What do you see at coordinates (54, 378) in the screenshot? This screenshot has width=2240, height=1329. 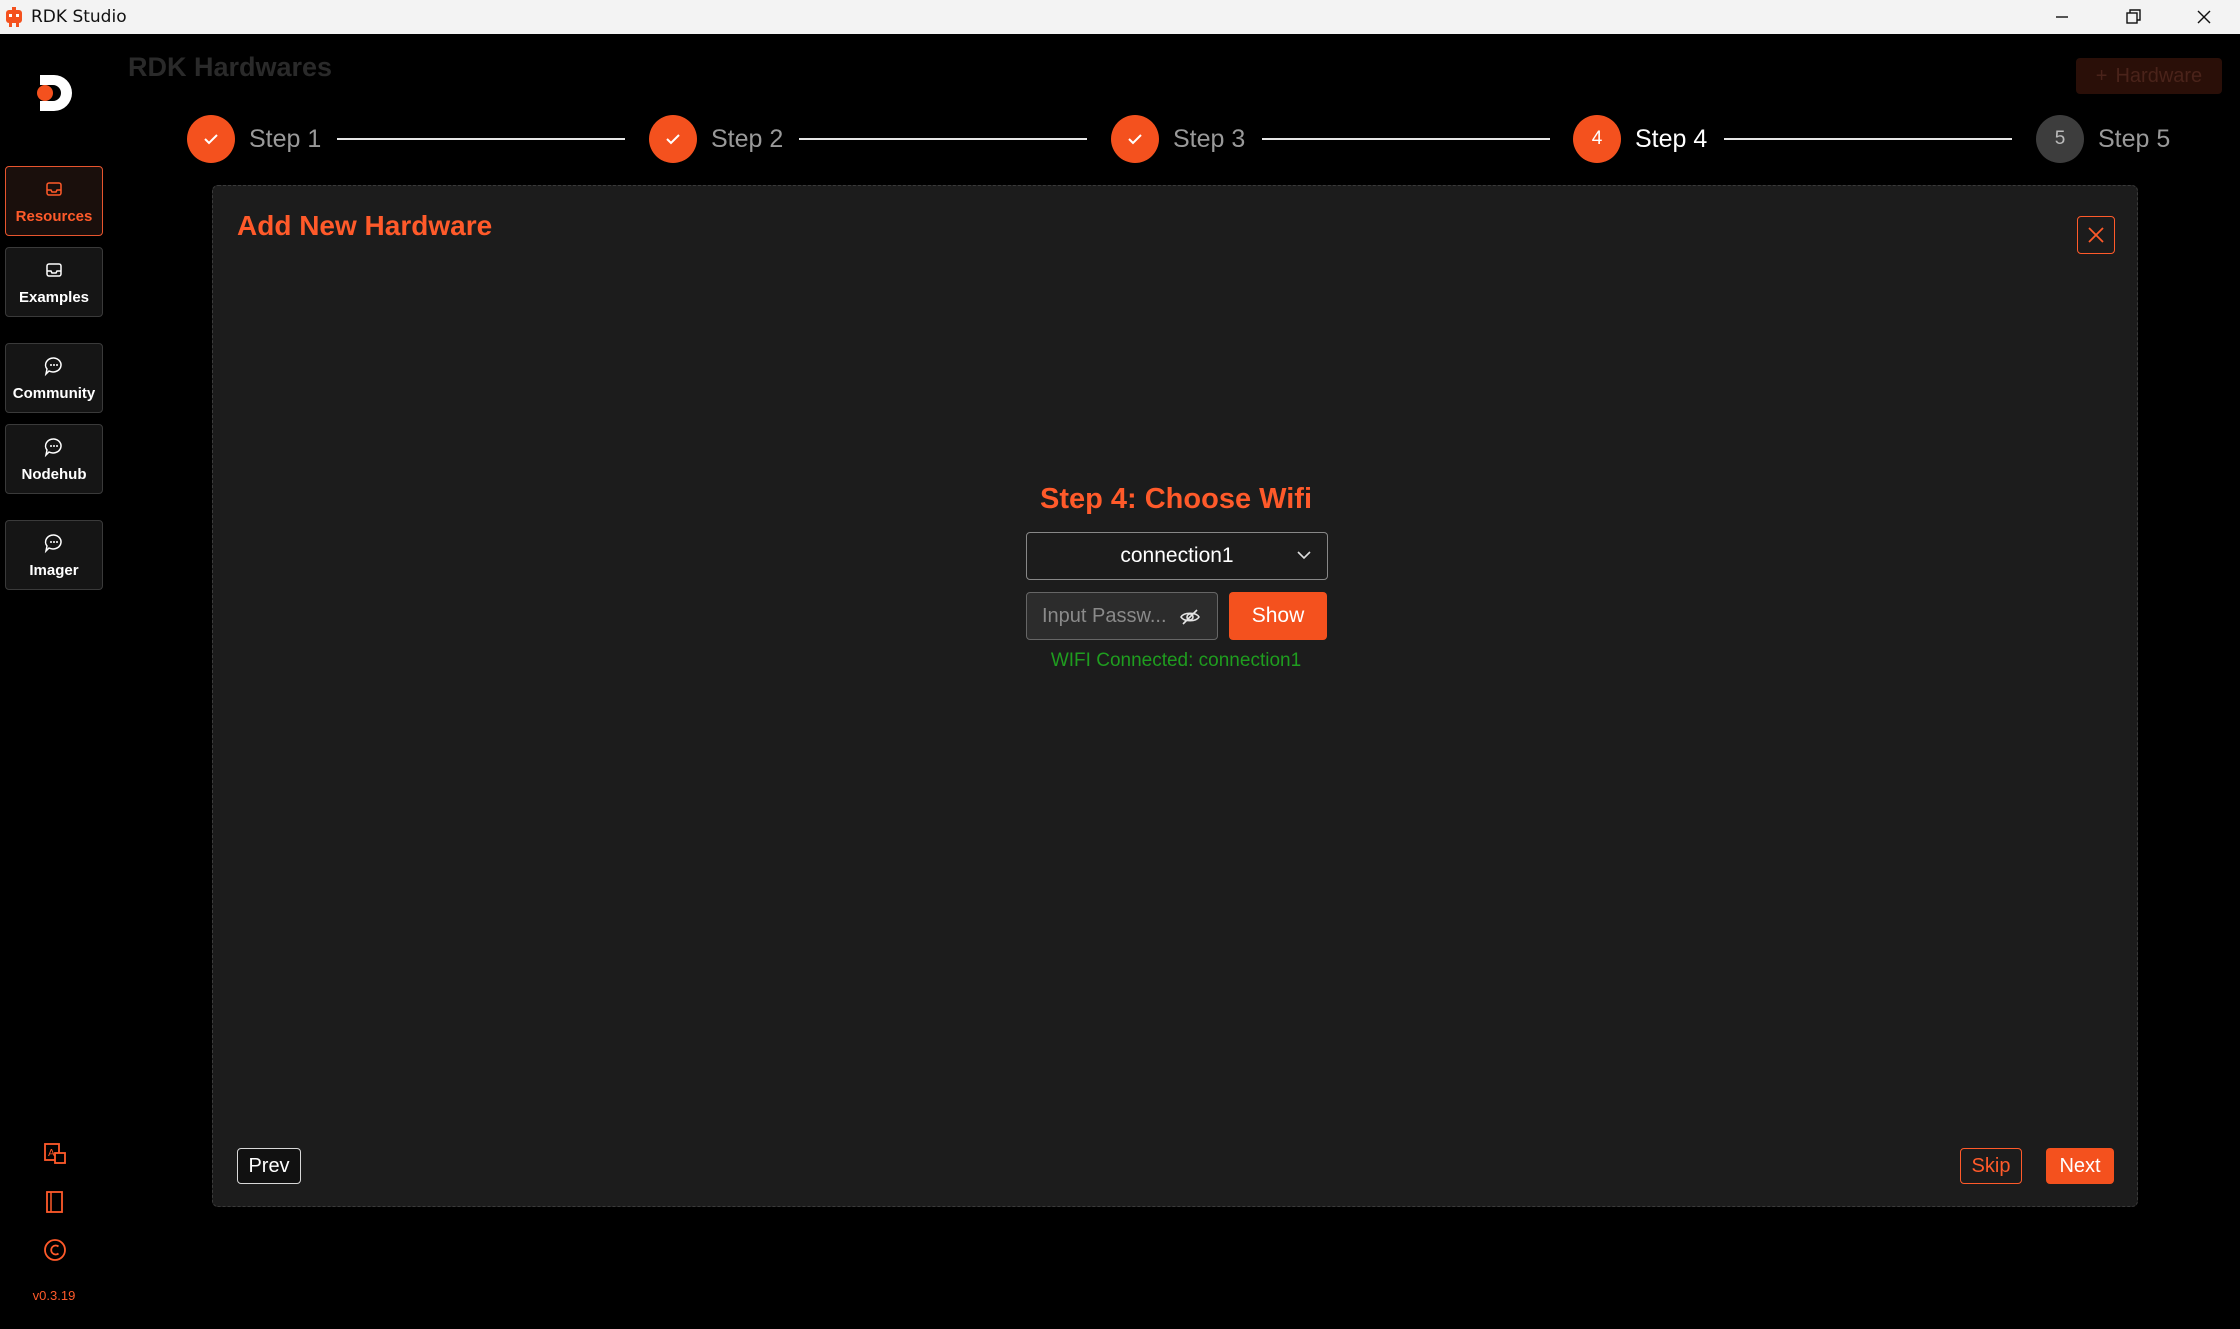 I see `sidebar-item-community: Community` at bounding box center [54, 378].